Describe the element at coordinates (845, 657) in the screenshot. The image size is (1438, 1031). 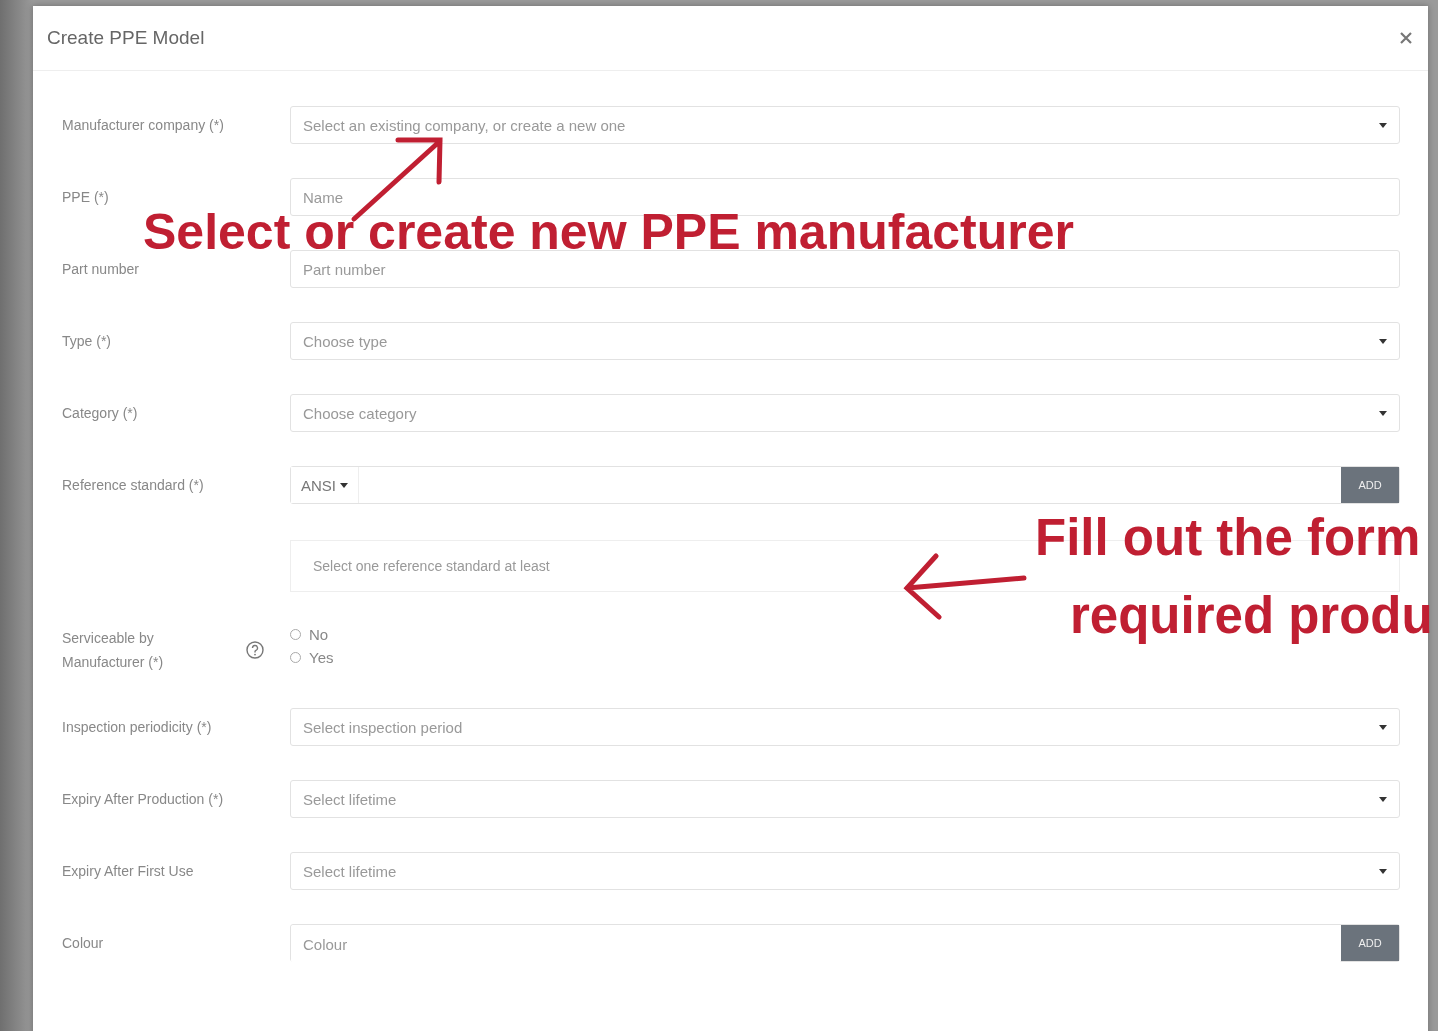
I see `radio-option: Yes` at that location.